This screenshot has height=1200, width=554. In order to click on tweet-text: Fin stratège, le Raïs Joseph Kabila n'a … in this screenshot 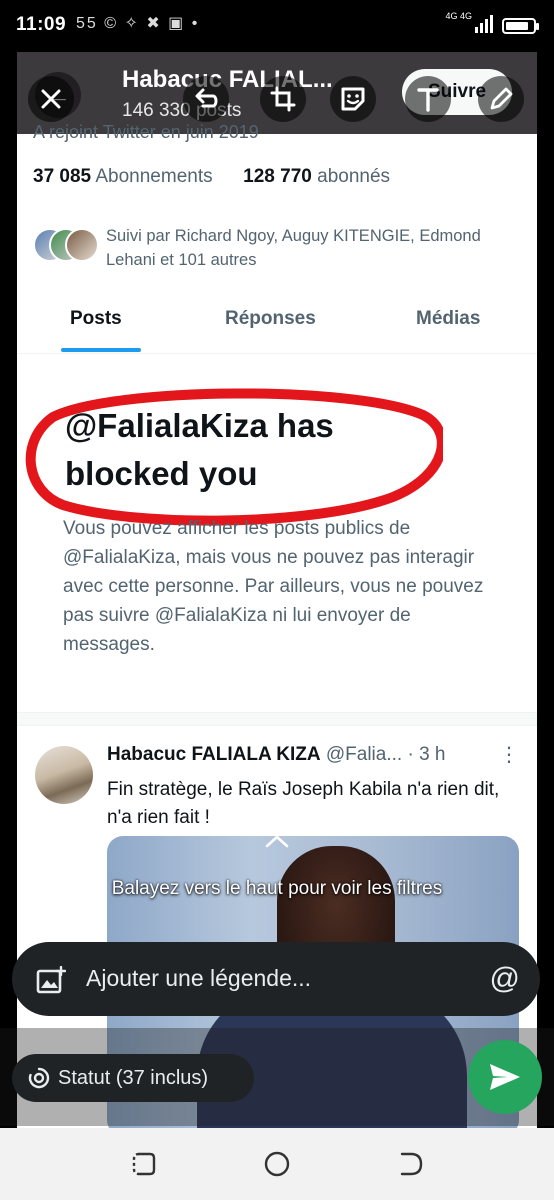, I will do `click(303, 803)`.